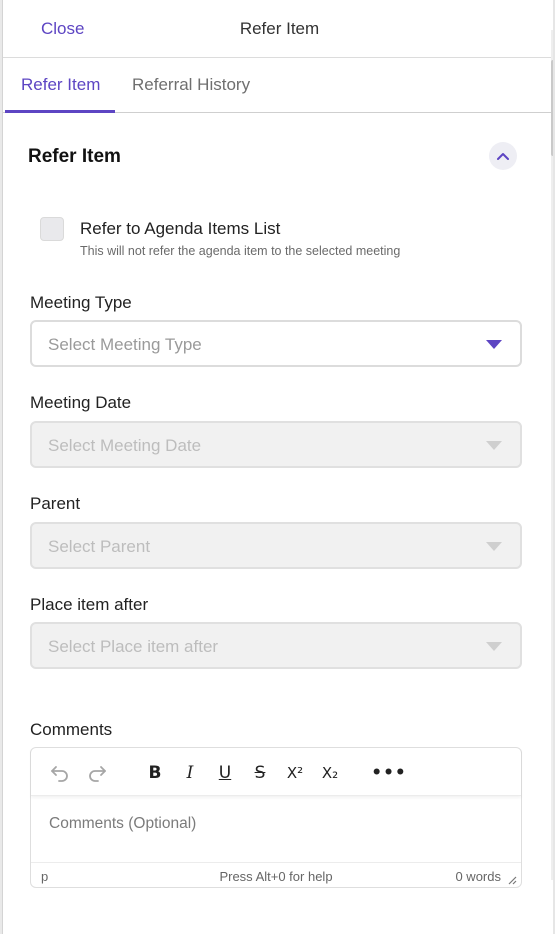  I want to click on tab-bar: Refer Item Referral History, so click(278, 85).